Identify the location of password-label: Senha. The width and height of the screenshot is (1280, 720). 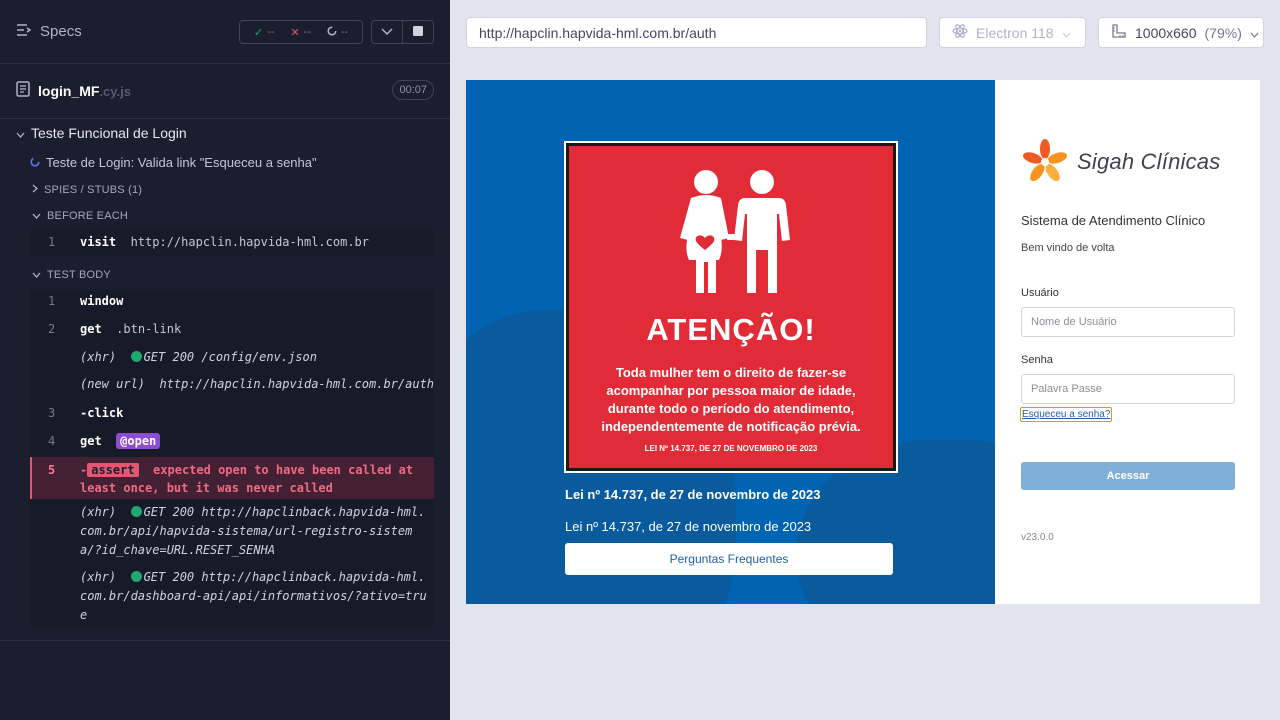
(1037, 360).